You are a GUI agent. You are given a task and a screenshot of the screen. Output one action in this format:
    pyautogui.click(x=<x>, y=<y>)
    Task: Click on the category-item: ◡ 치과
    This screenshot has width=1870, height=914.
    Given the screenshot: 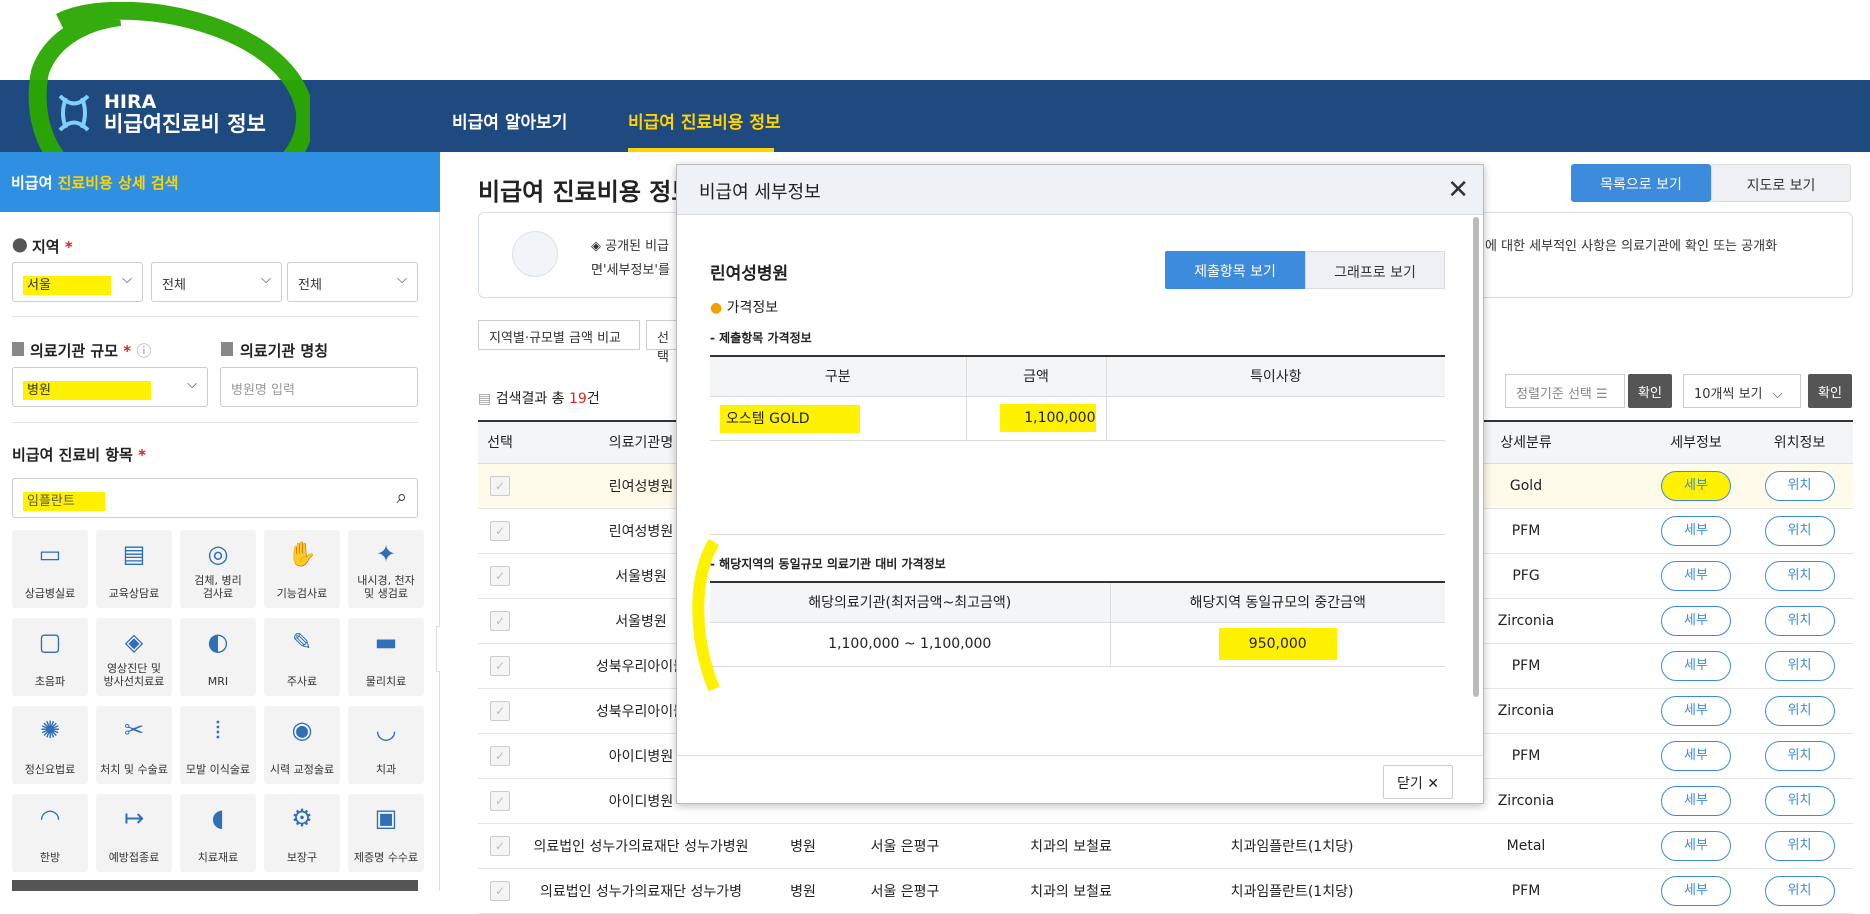 What is the action you would take?
    pyautogui.click(x=386, y=745)
    